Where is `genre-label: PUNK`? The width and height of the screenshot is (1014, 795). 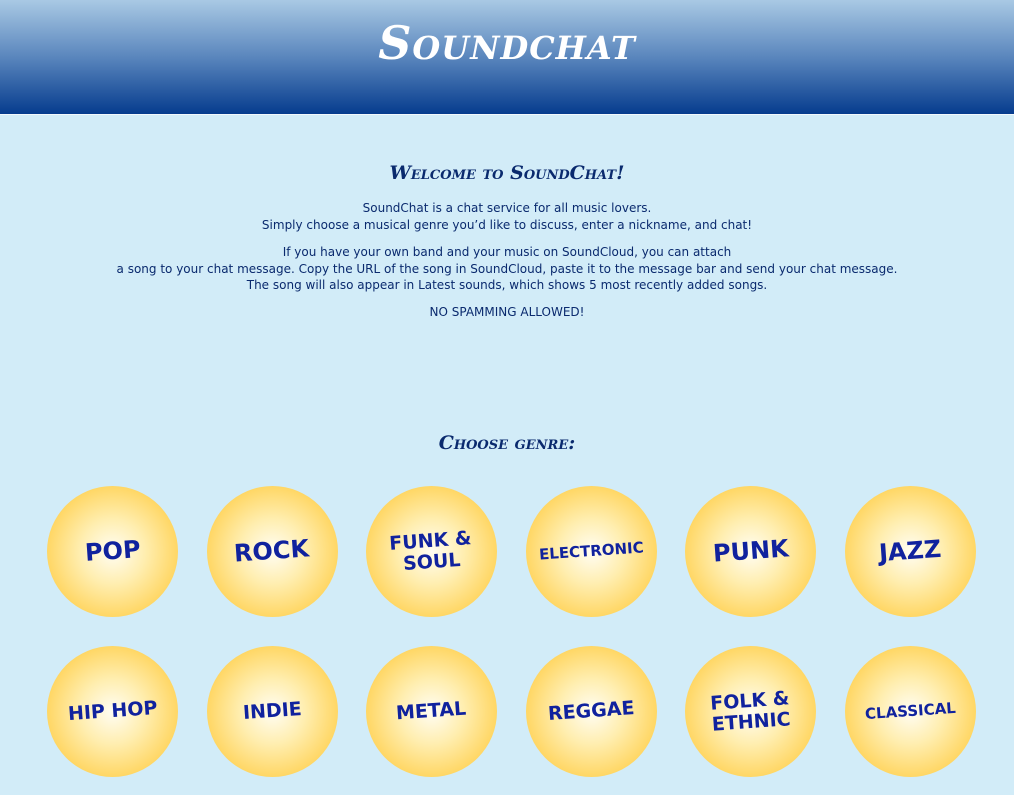
genre-label: PUNK is located at coordinates (750, 551).